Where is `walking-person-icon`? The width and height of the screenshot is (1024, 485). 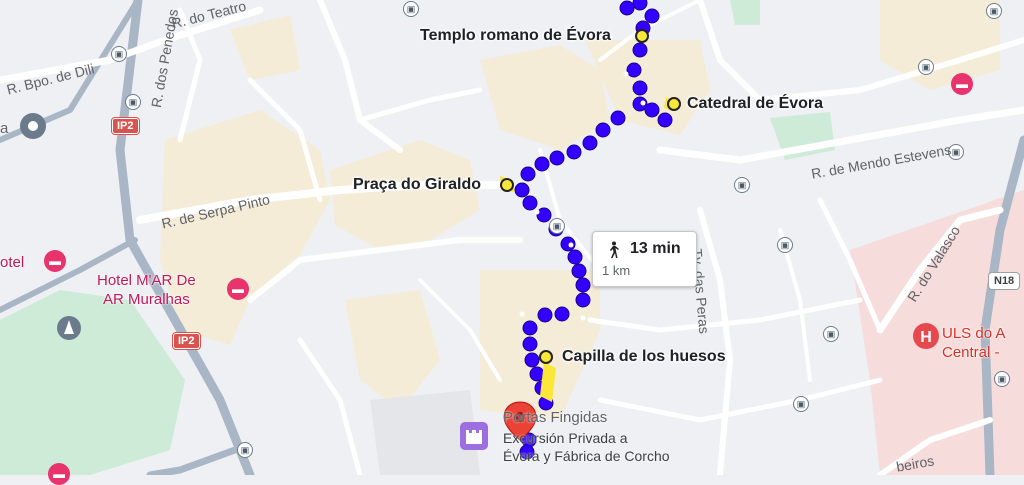 walking-person-icon is located at coordinates (614, 249).